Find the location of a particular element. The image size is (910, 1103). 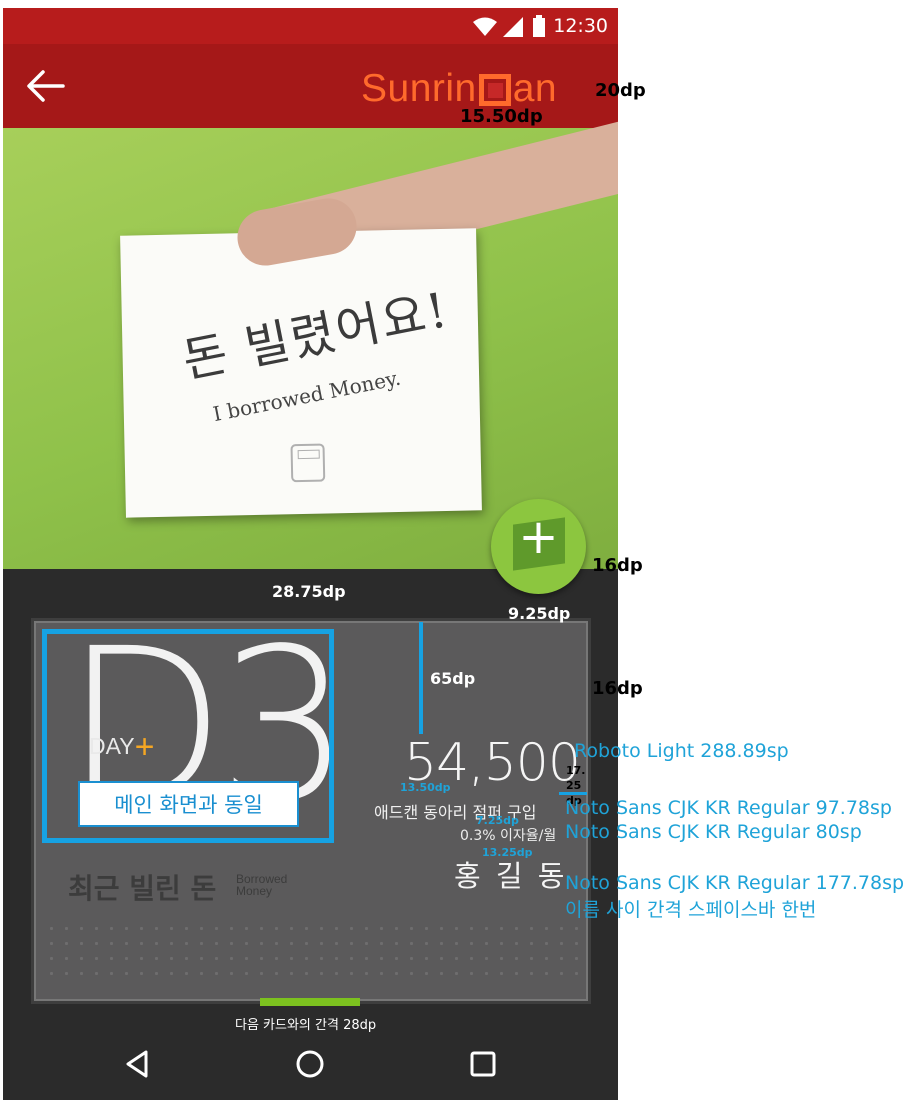

plus-icon: + is located at coordinates (538, 537).